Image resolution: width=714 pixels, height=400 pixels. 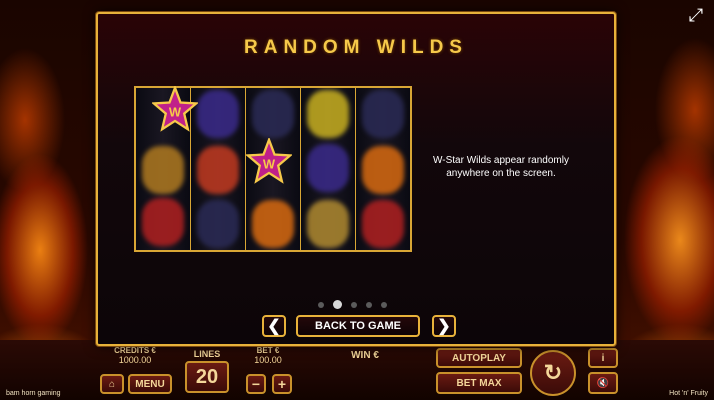 What do you see at coordinates (282, 384) in the screenshot?
I see `bet-plus-button: +` at bounding box center [282, 384].